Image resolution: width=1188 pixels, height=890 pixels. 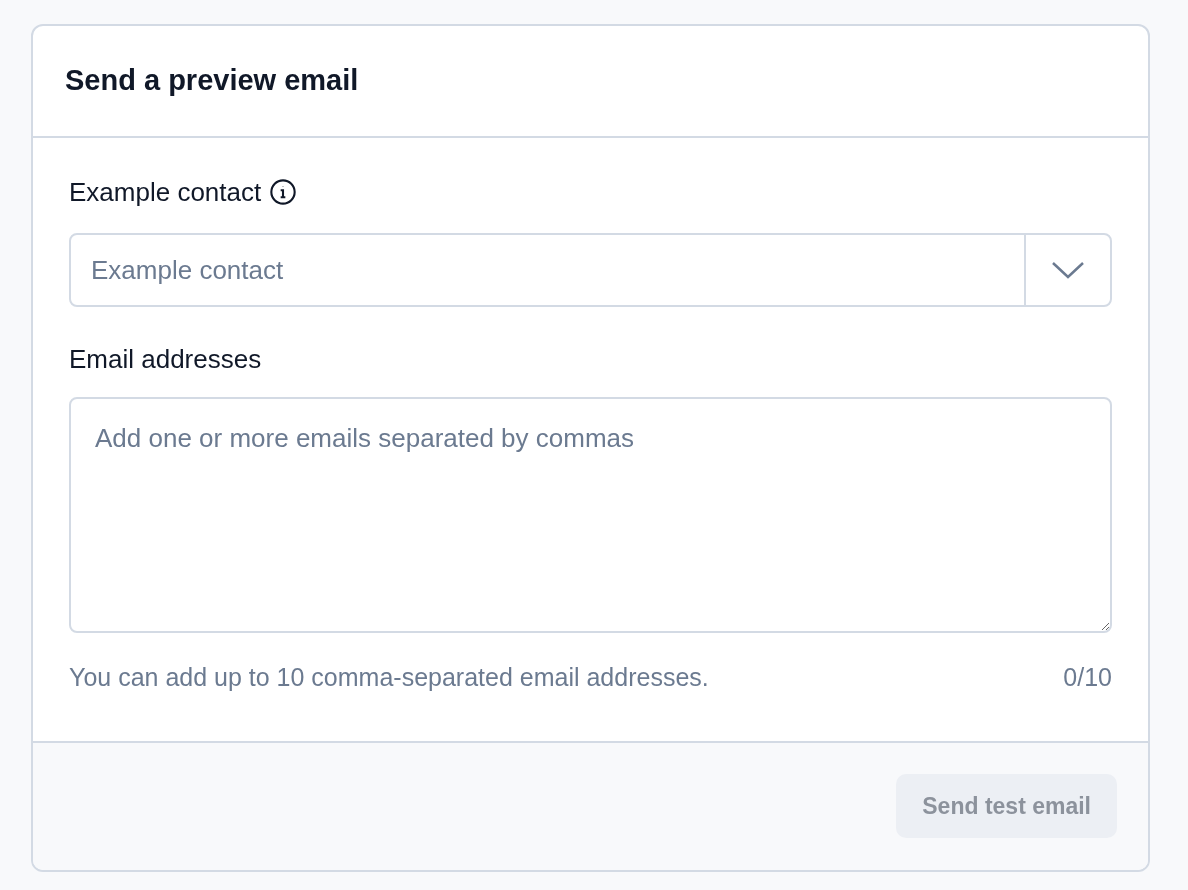 I want to click on info-icon, so click(x=283, y=192).